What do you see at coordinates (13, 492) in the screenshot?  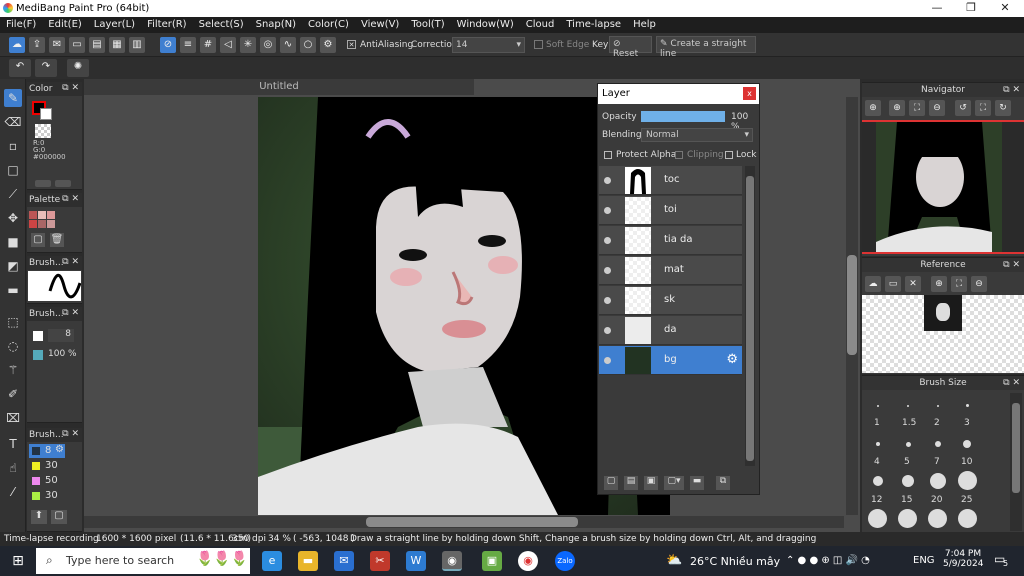 I see `eyedropper-icon: ⁄` at bounding box center [13, 492].